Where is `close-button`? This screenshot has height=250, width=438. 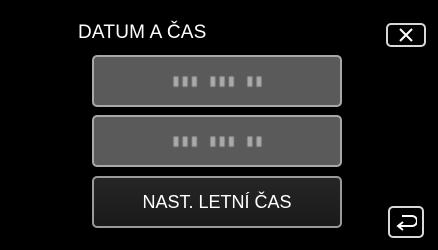 close-button is located at coordinates (406, 35).